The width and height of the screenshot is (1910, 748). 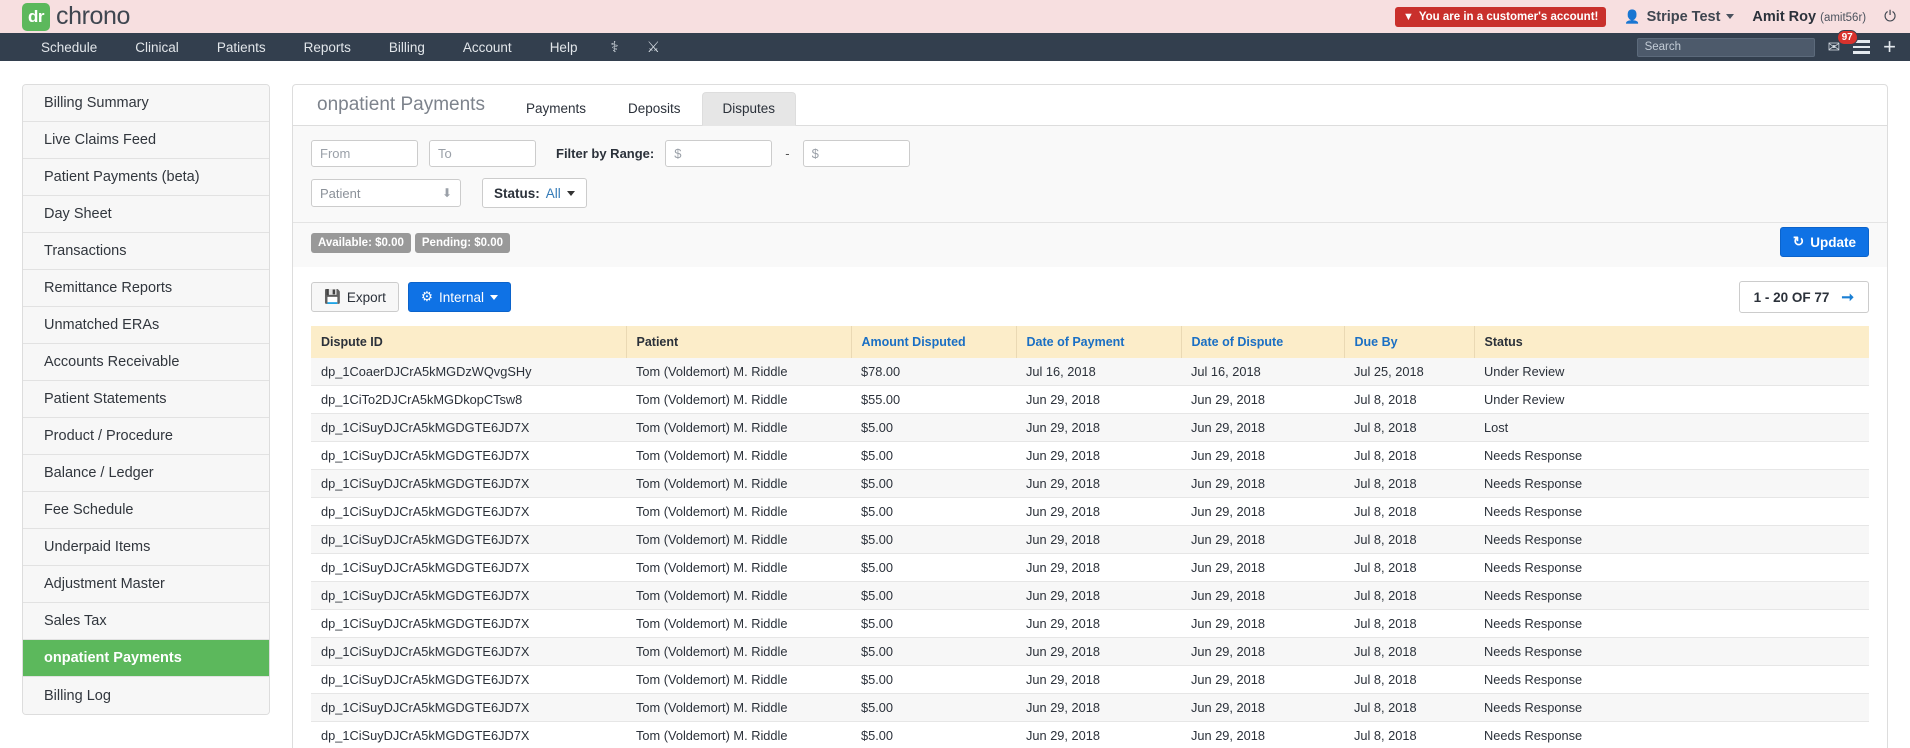 What do you see at coordinates (749, 109) in the screenshot?
I see `tab-disputes: Disputes` at bounding box center [749, 109].